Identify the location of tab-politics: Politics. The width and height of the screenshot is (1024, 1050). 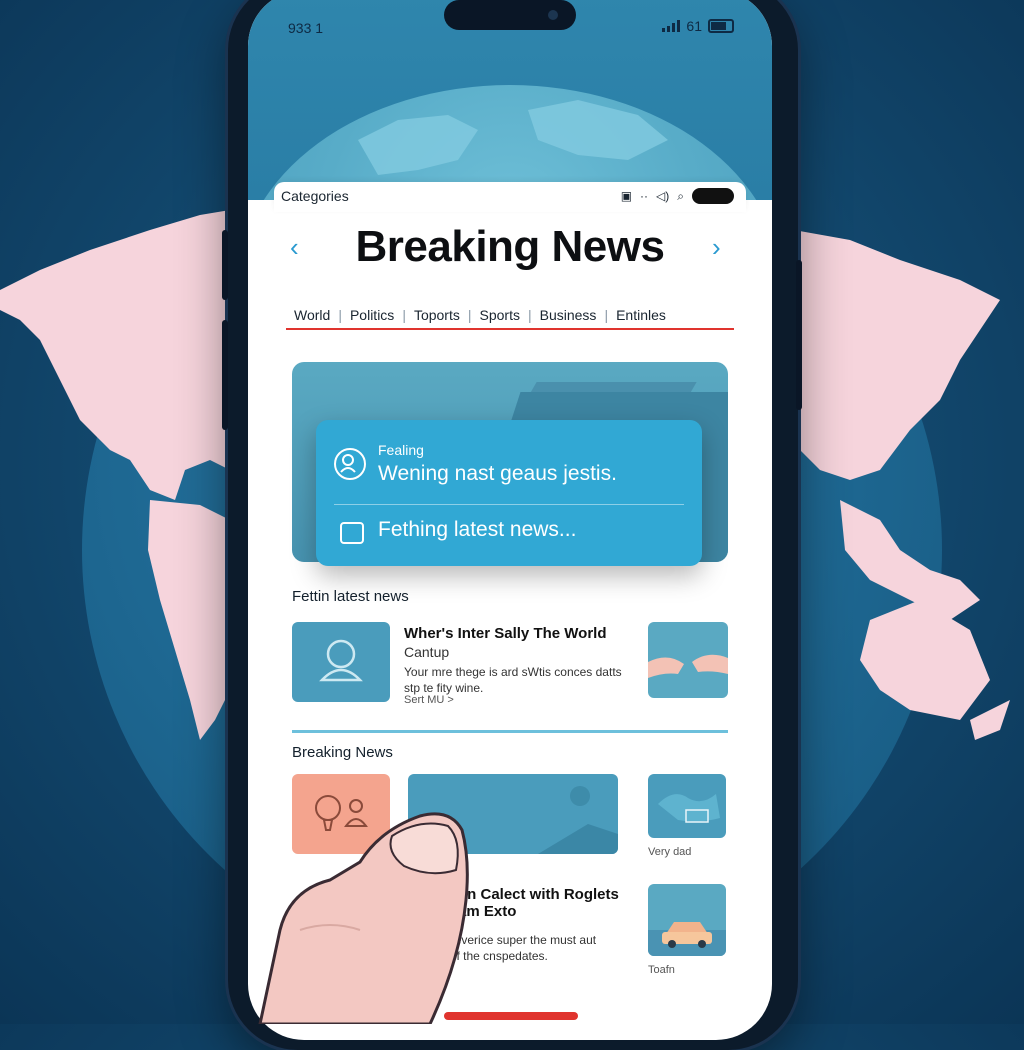
(372, 315).